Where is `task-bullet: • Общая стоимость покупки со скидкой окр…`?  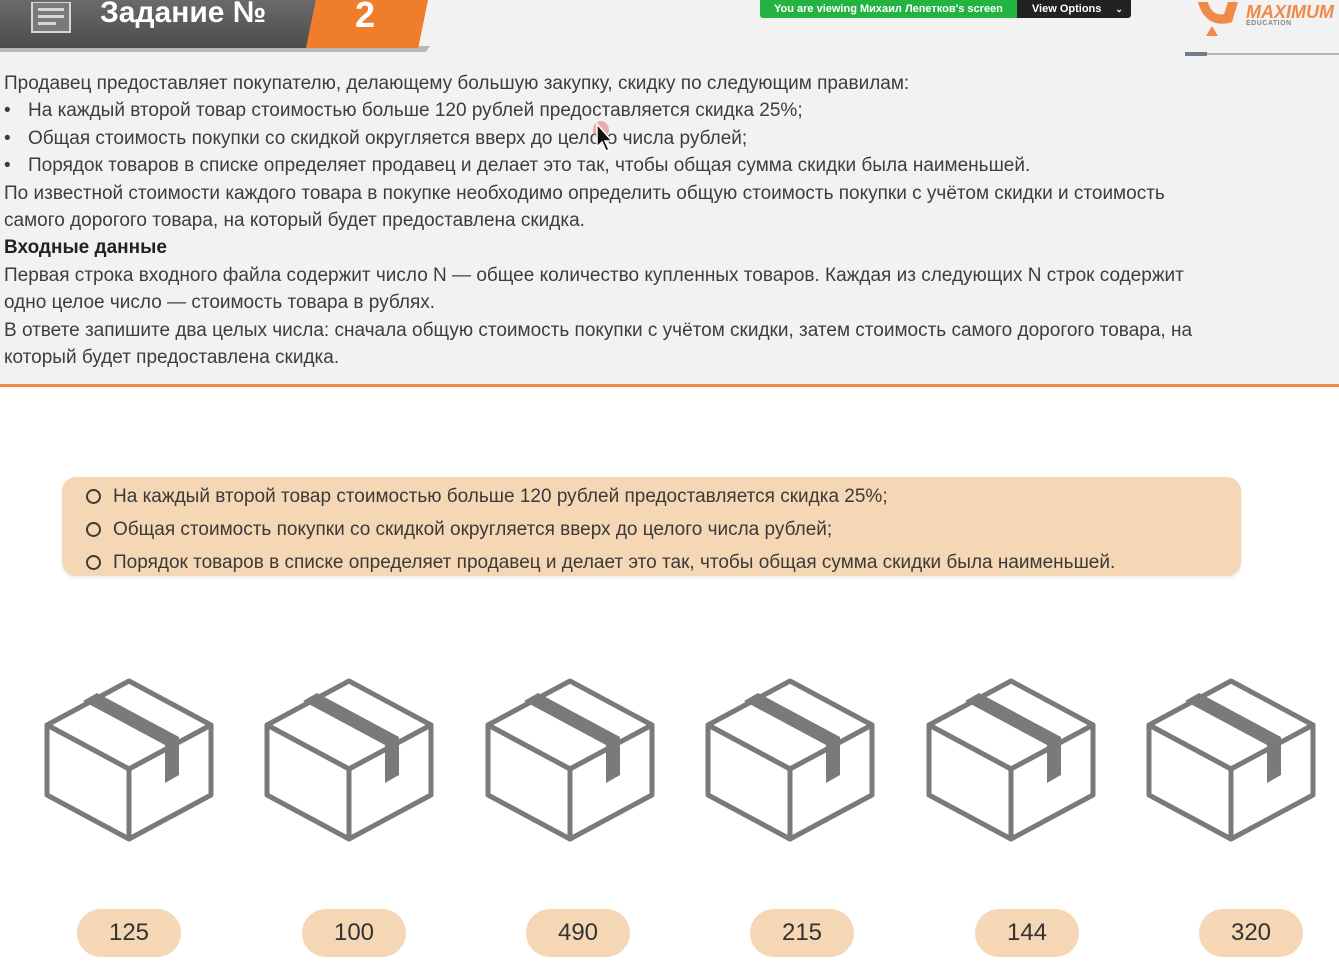
task-bullet: • Общая стоимость покупки со скидкой окр… is located at coordinates (664, 138).